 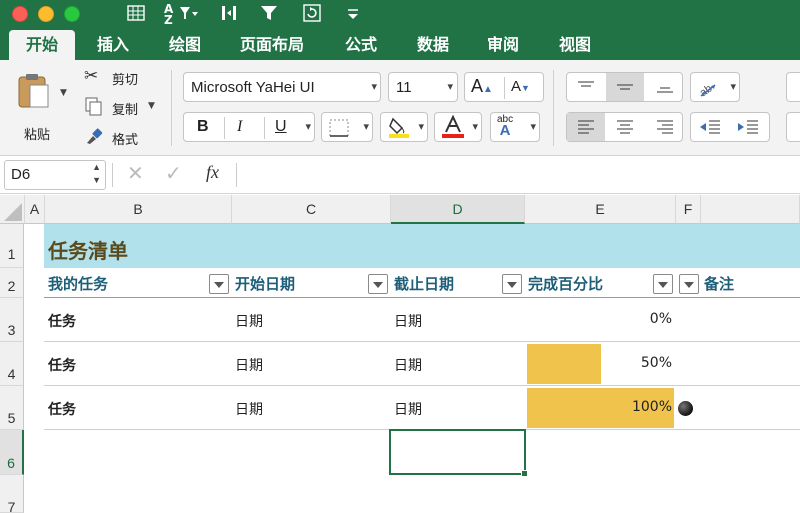 What do you see at coordinates (616, 407) in the screenshot?
I see `percent-cell: 100%` at bounding box center [616, 407].